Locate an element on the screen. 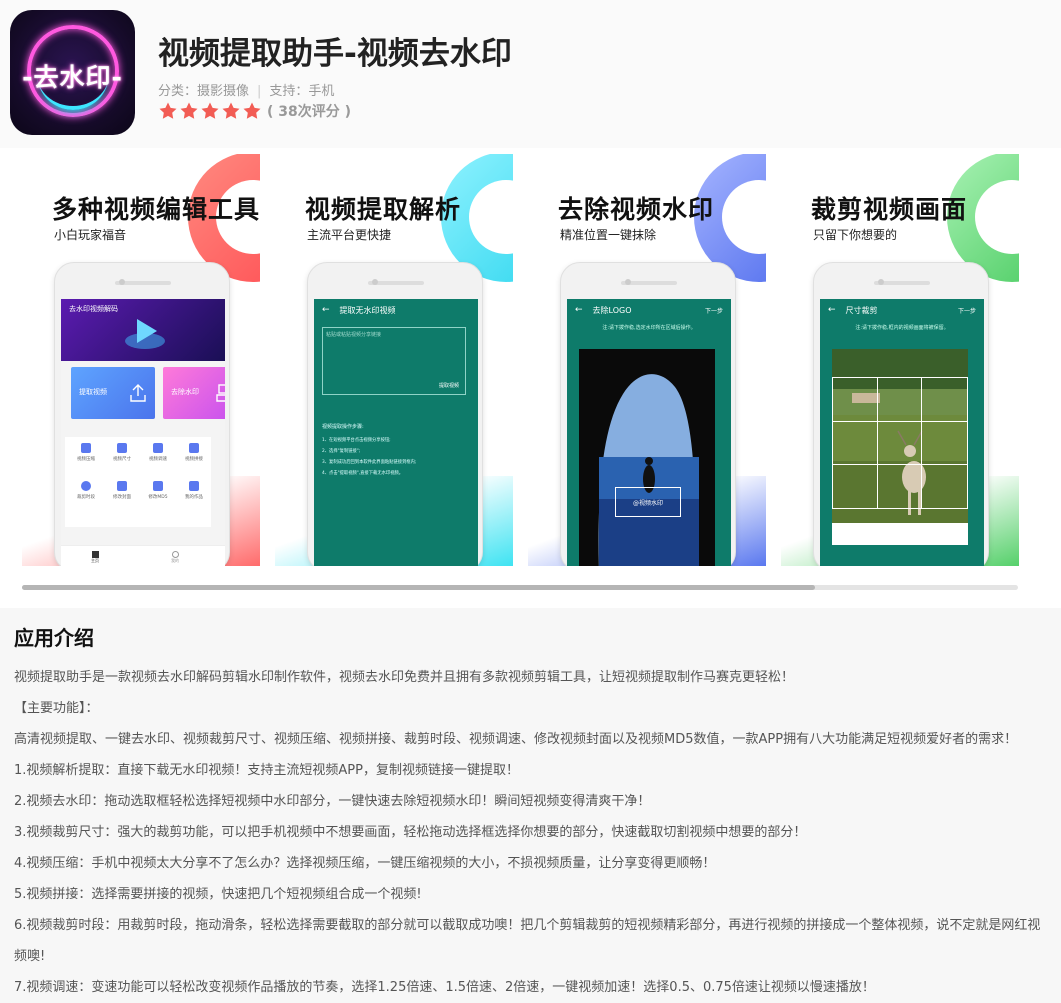  screen-hint: 注:请下拨作稳,选定水印所在区域后操作。 is located at coordinates (649, 328).